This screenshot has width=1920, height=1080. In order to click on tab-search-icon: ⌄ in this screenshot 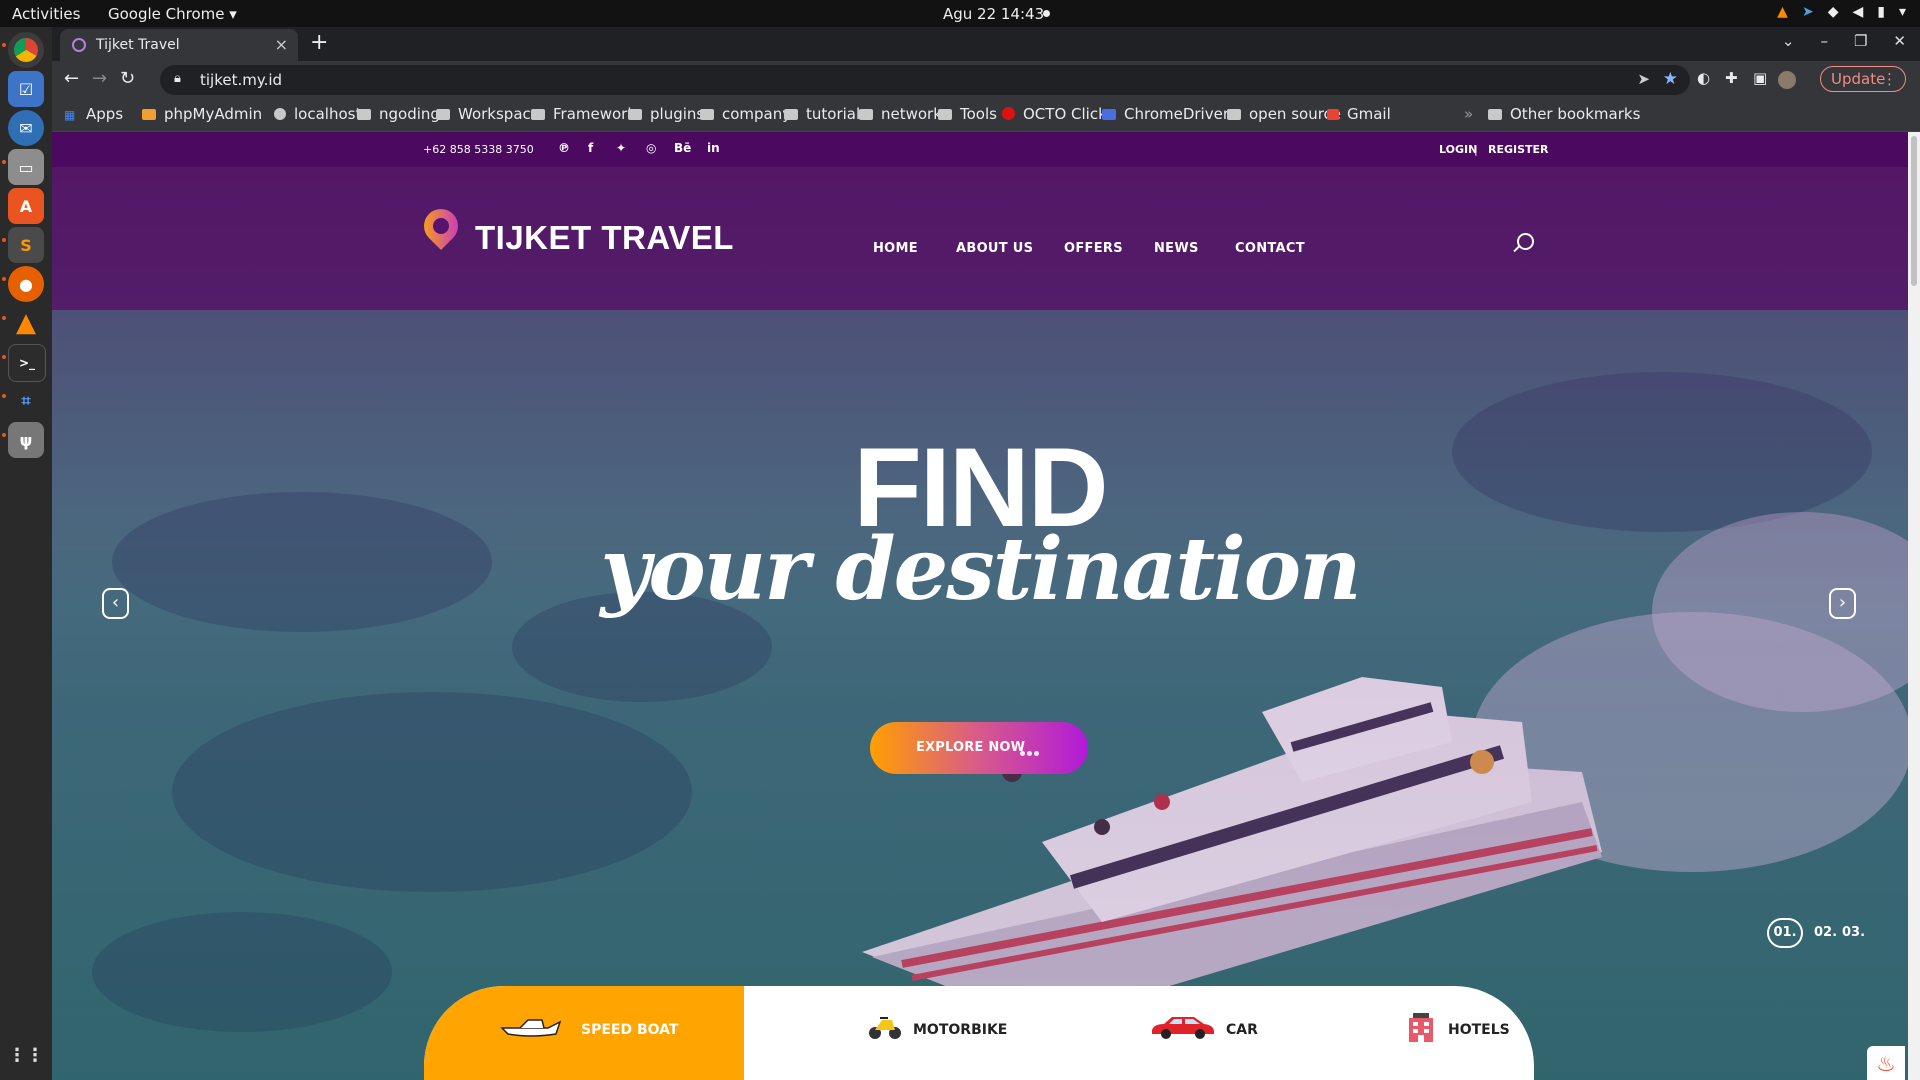, I will do `click(1788, 41)`.